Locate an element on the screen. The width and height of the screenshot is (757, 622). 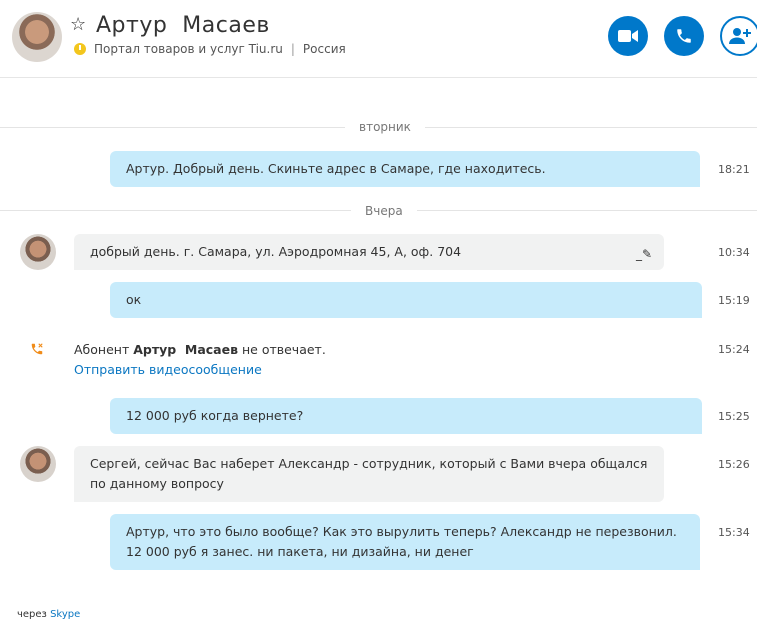
voice-call-button is located at coordinates (684, 36).